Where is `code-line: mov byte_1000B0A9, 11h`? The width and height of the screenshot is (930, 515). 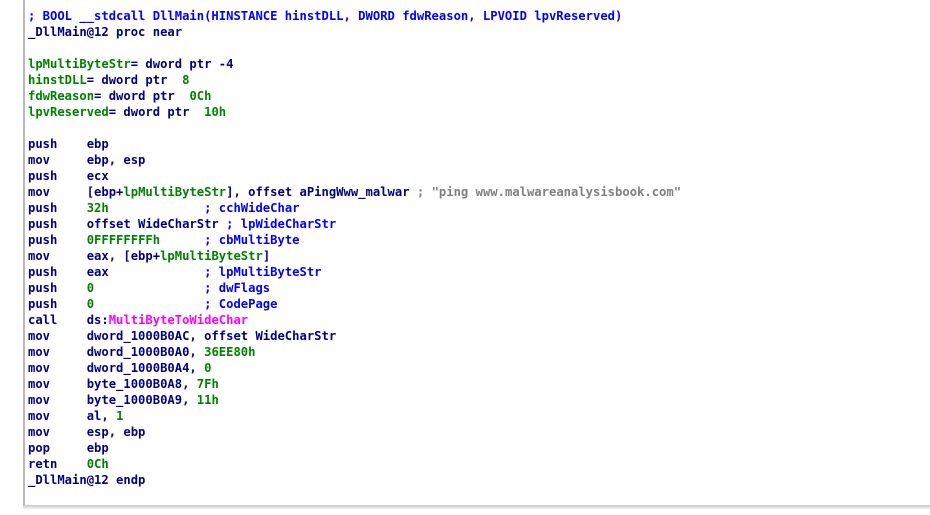
code-line: mov byte_1000B0A9, 11h is located at coordinates (354, 400).